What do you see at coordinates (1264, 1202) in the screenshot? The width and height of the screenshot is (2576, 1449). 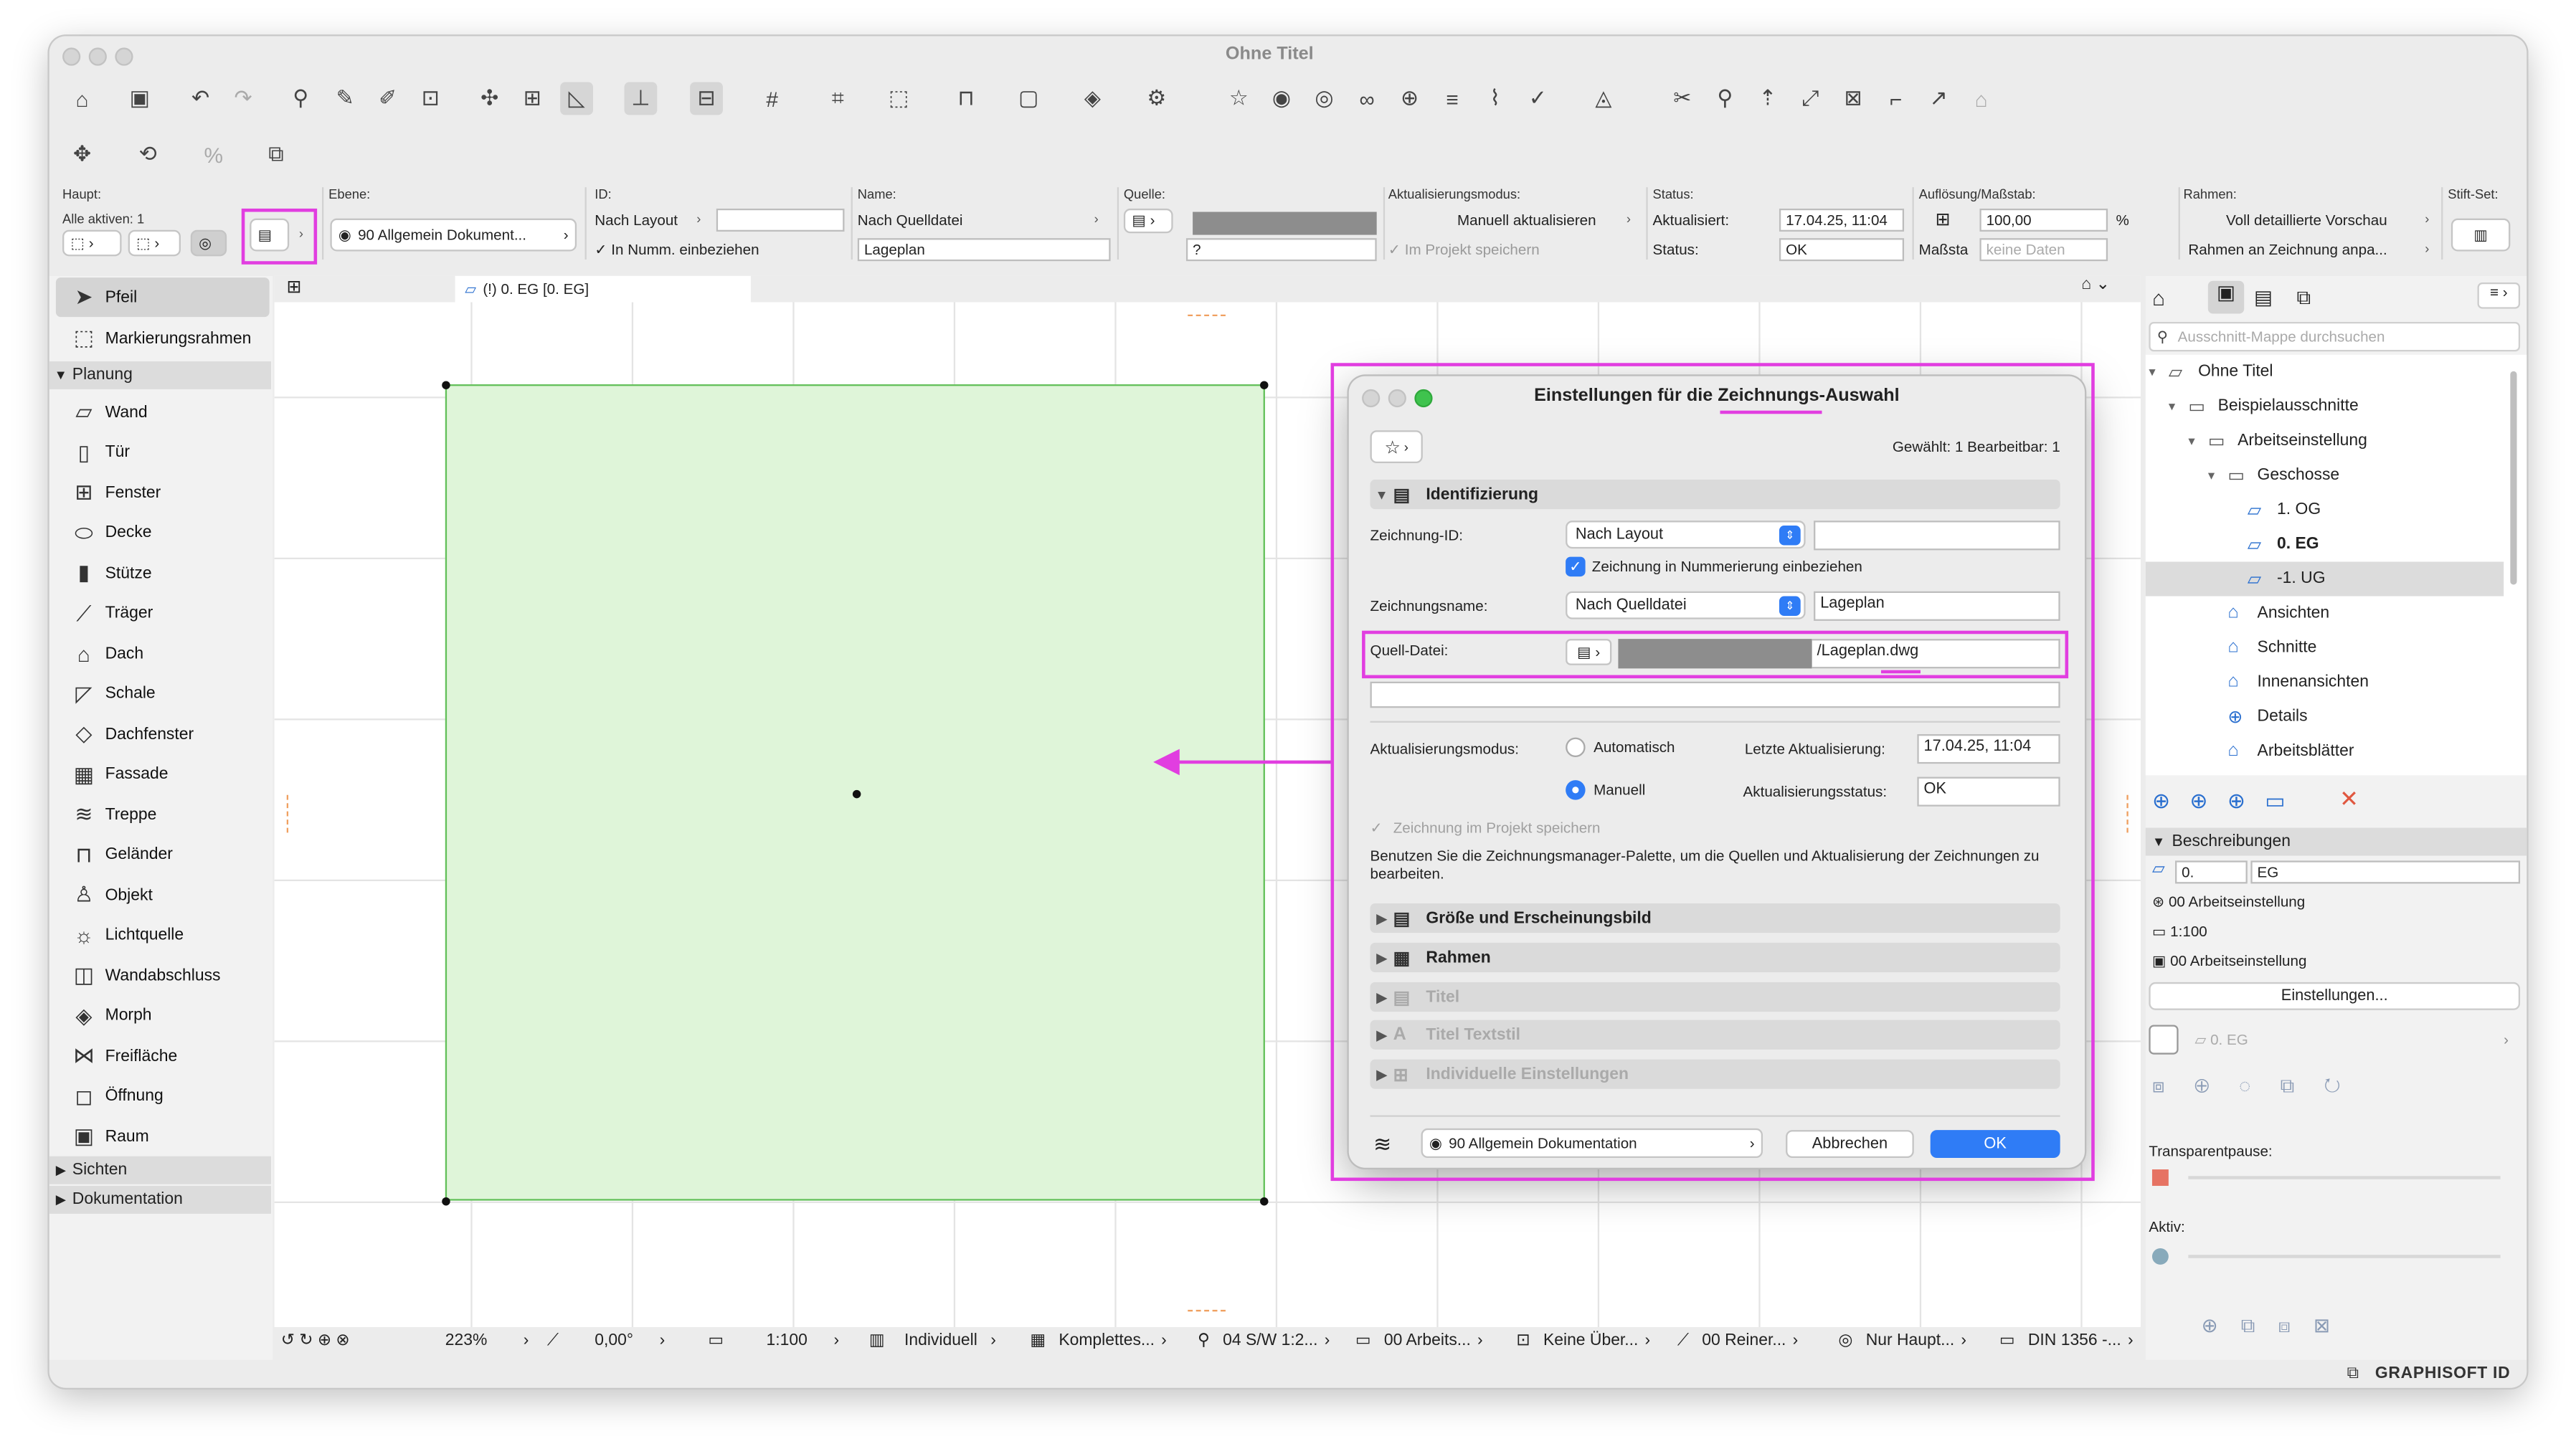 I see `handle-br` at bounding box center [1264, 1202].